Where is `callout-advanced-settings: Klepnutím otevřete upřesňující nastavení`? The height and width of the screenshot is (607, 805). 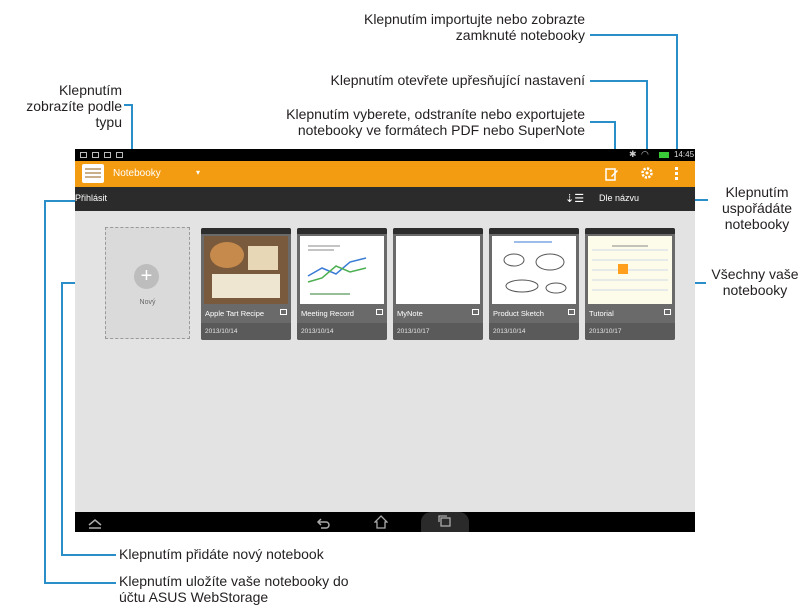
callout-advanced-settings: Klepnutím otevřete upřesňující nastavení is located at coordinates (457, 80).